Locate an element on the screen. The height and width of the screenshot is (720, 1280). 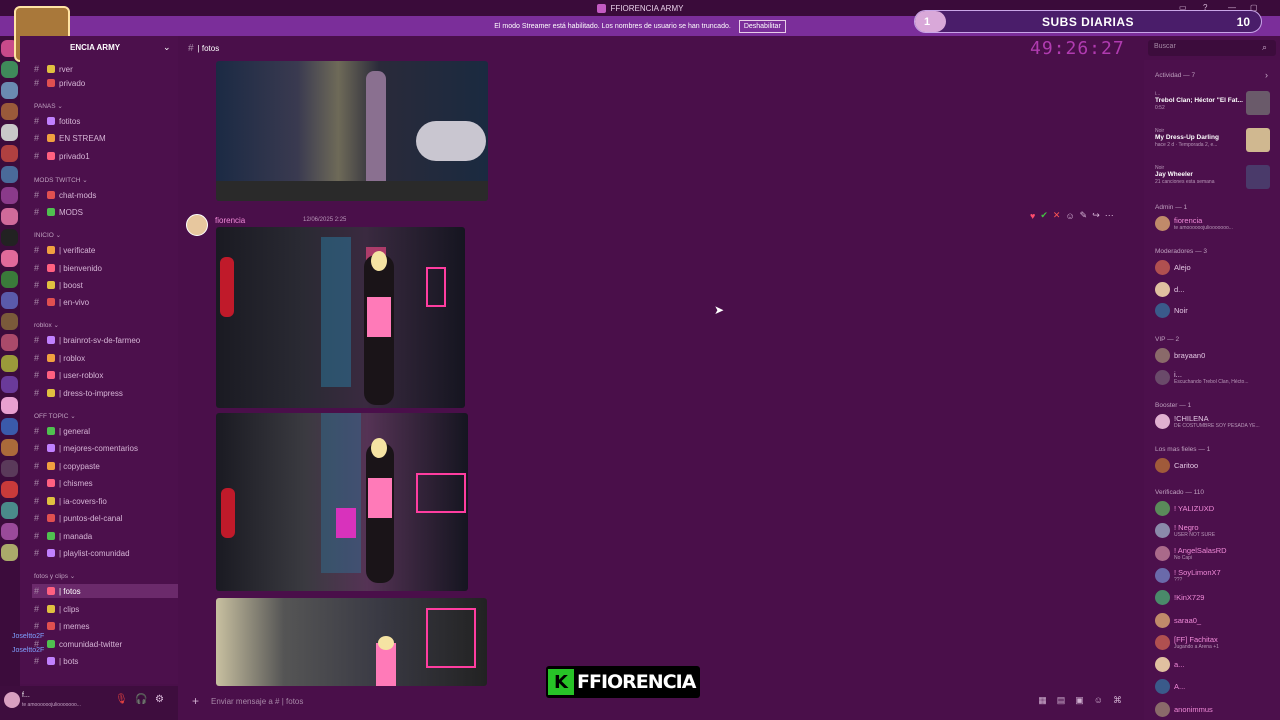
headphones-icon: 🎧 is located at coordinates (141, 699).